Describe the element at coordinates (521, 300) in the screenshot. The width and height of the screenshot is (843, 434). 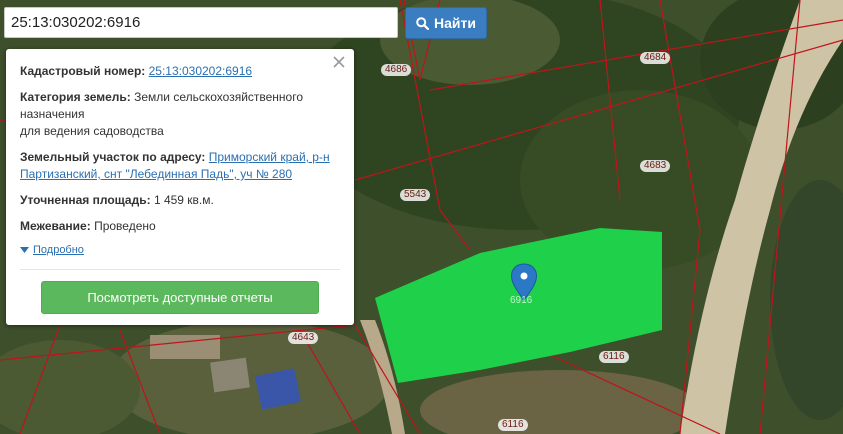
I see `selected-parcel-number-label: 6916` at that location.